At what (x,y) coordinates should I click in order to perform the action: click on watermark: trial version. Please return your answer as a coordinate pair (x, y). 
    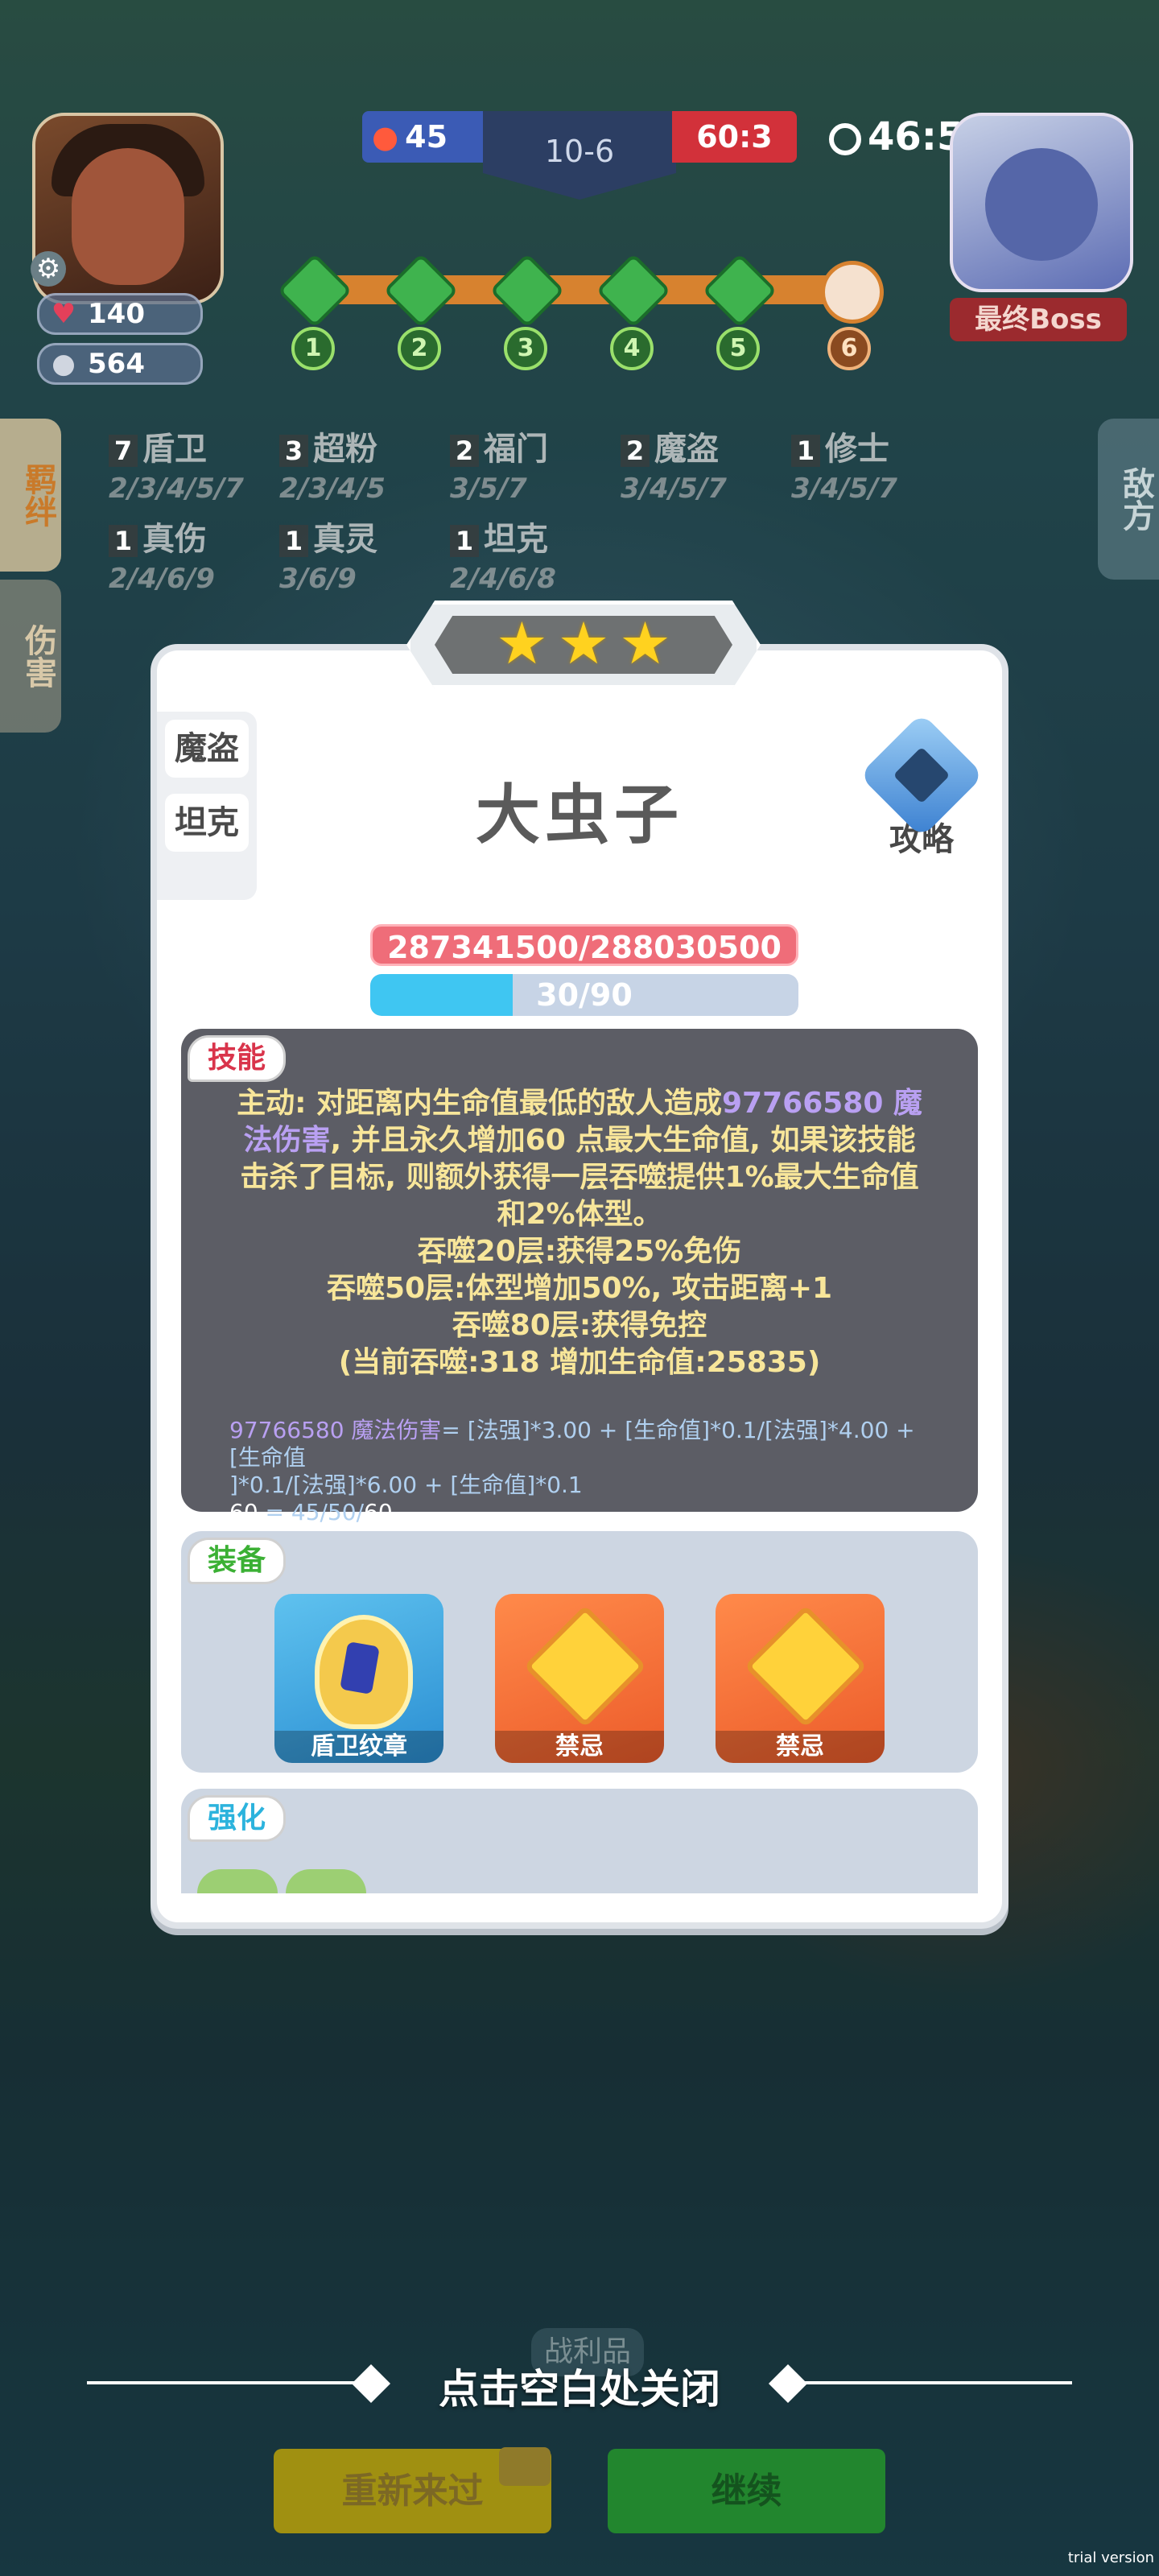
    Looking at the image, I should click on (1110, 2557).